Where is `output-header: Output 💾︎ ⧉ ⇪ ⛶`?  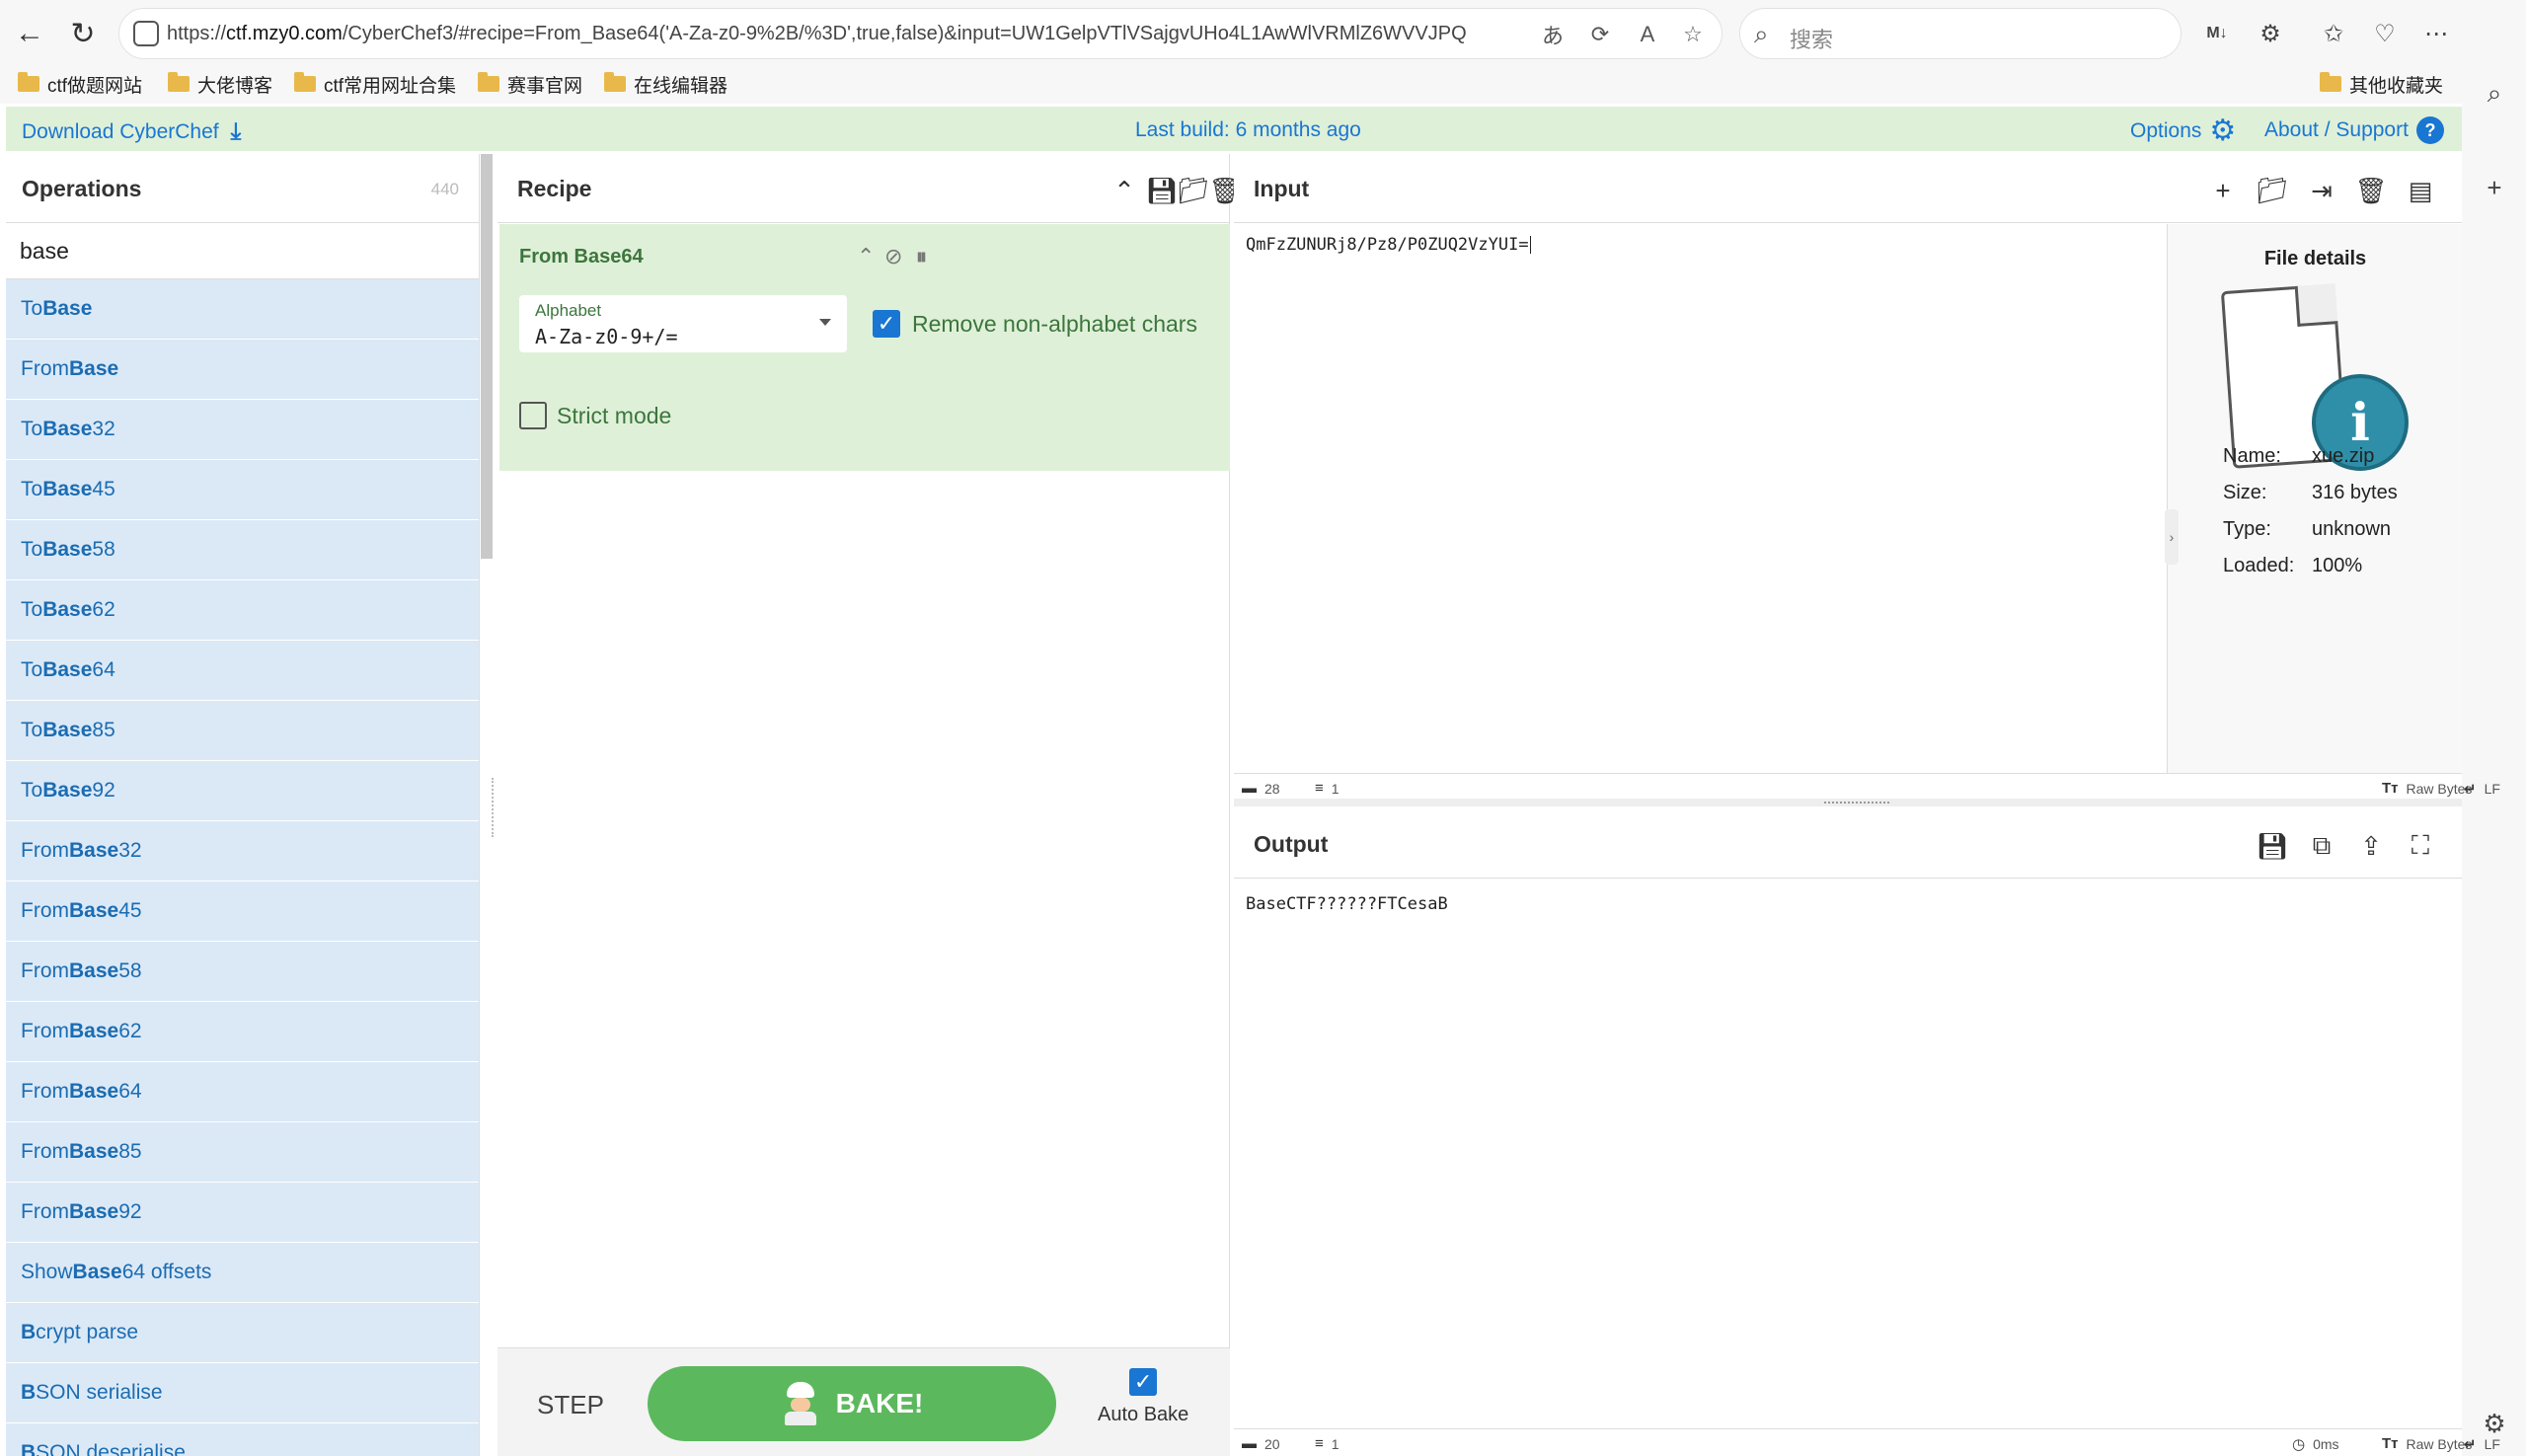
output-header: Output 💾︎ ⧉ ⇪ ⛶ is located at coordinates (1848, 844).